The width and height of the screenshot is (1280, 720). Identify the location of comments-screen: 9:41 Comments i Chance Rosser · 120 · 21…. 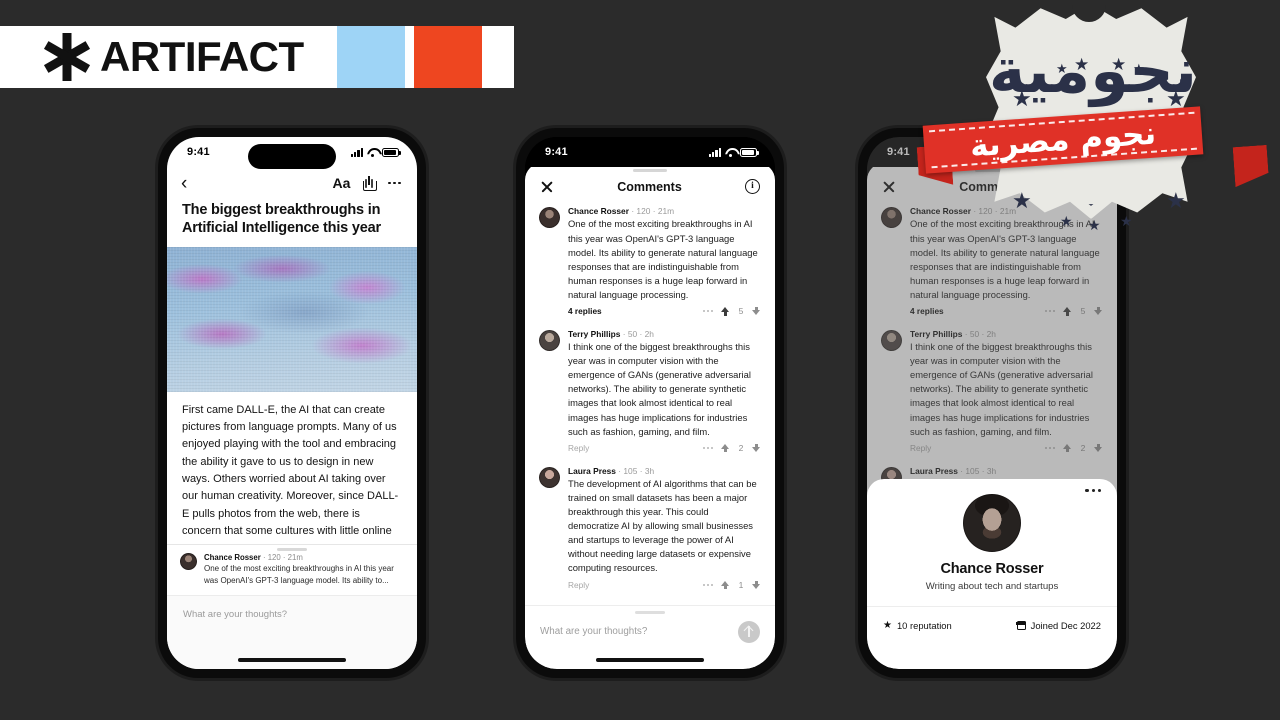
(650, 403).